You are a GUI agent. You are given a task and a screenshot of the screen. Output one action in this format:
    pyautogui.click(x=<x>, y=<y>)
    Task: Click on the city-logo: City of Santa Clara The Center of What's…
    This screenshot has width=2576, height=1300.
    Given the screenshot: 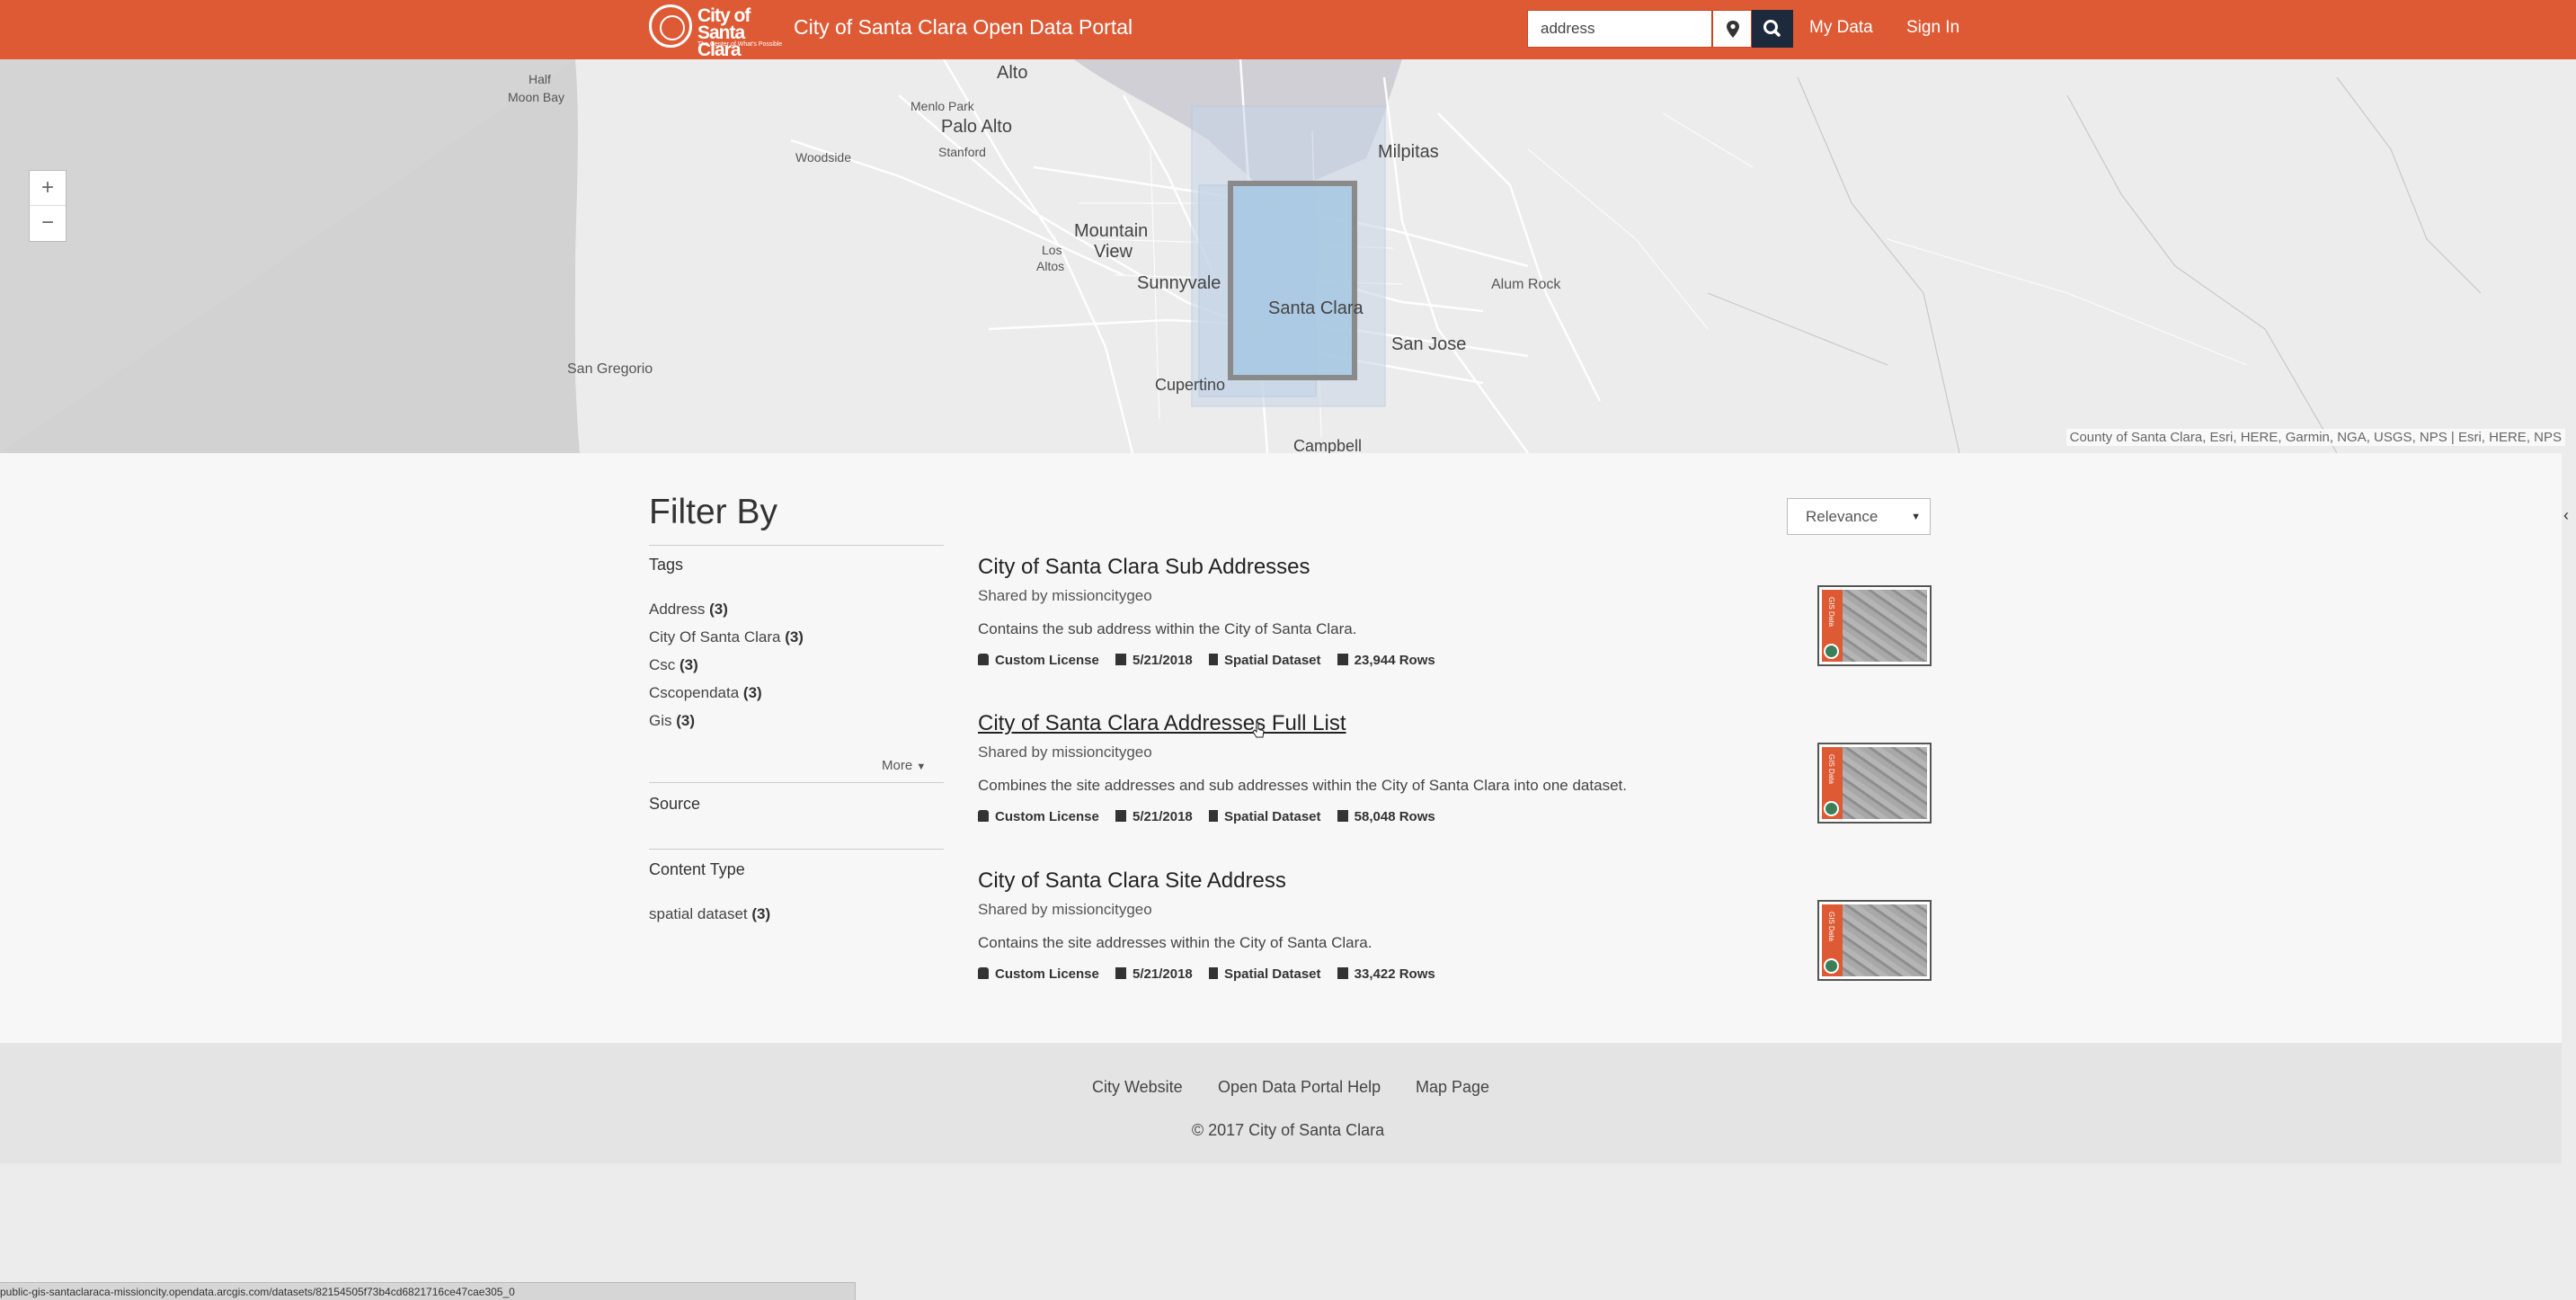 What is the action you would take?
    pyautogui.click(x=718, y=31)
    